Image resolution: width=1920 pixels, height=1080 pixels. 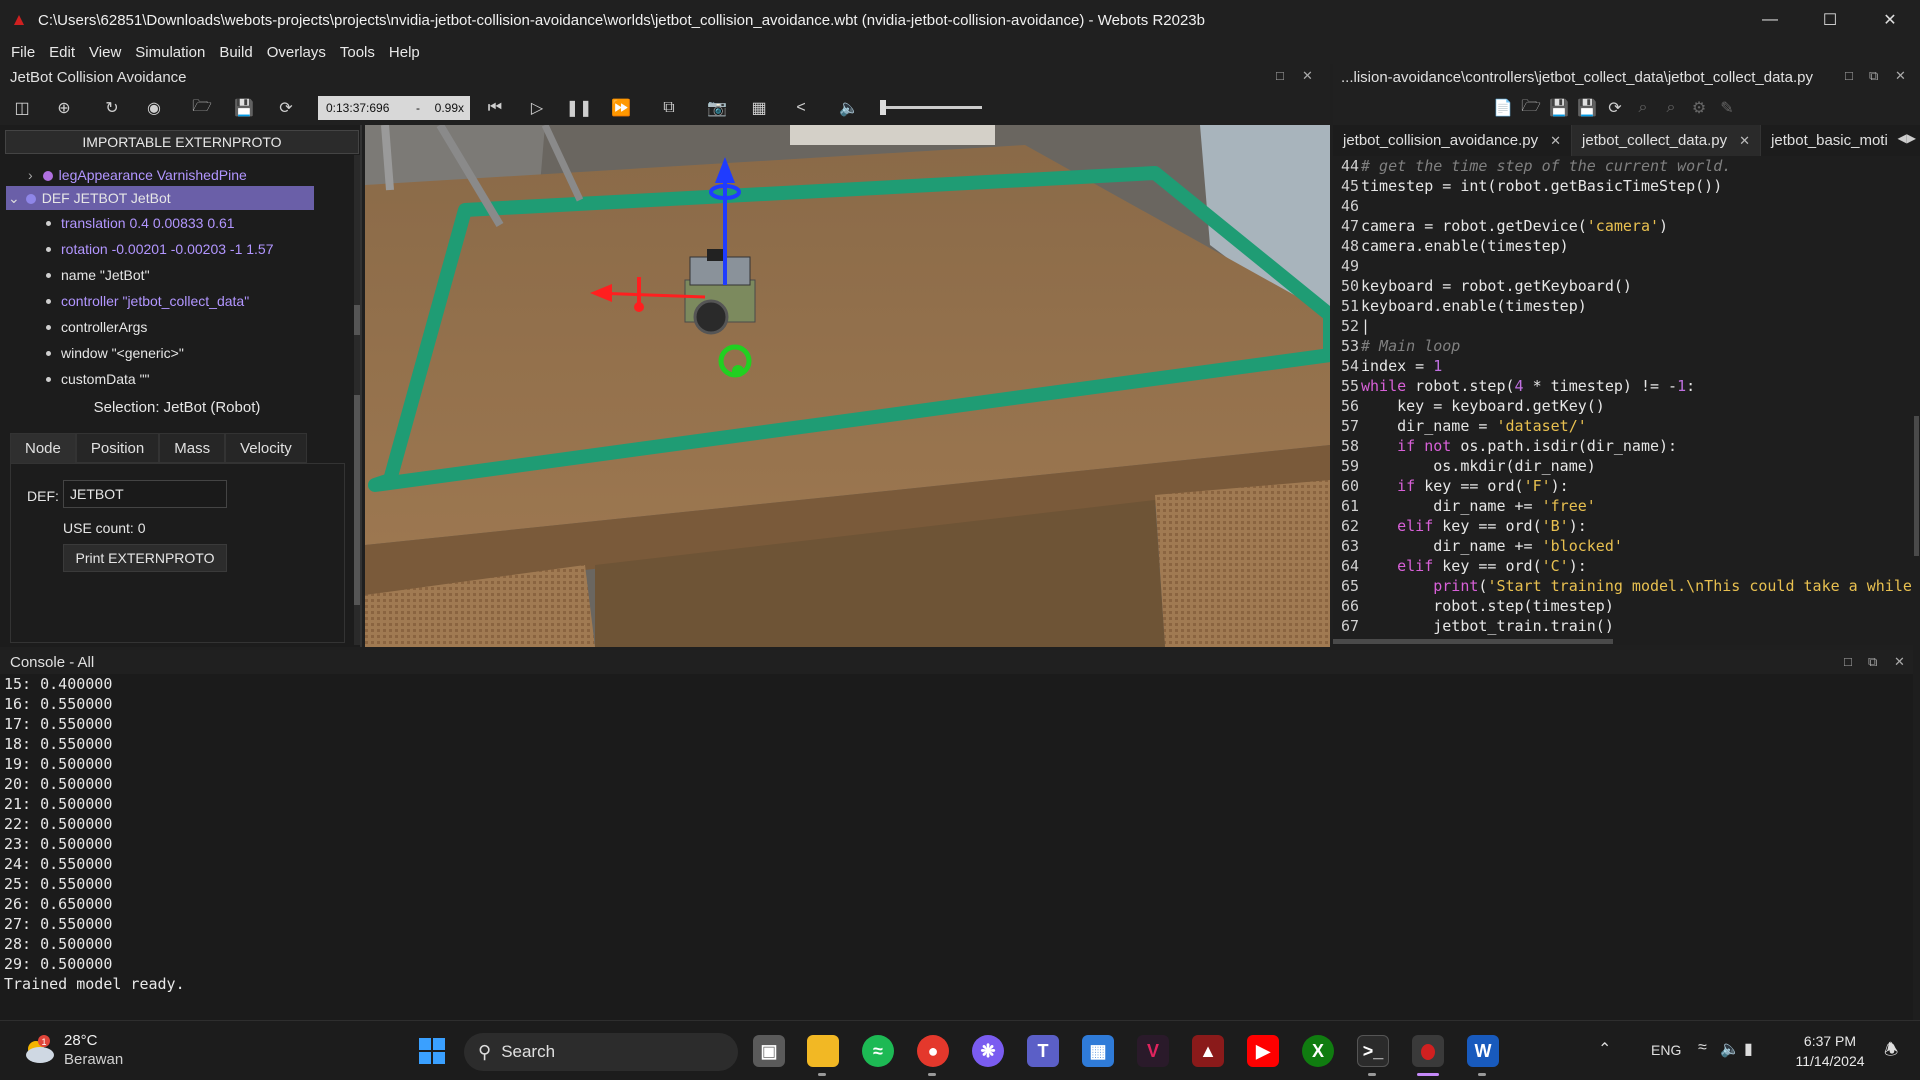 What do you see at coordinates (14, 198) in the screenshot?
I see `chevron-down-icon: ⌄` at bounding box center [14, 198].